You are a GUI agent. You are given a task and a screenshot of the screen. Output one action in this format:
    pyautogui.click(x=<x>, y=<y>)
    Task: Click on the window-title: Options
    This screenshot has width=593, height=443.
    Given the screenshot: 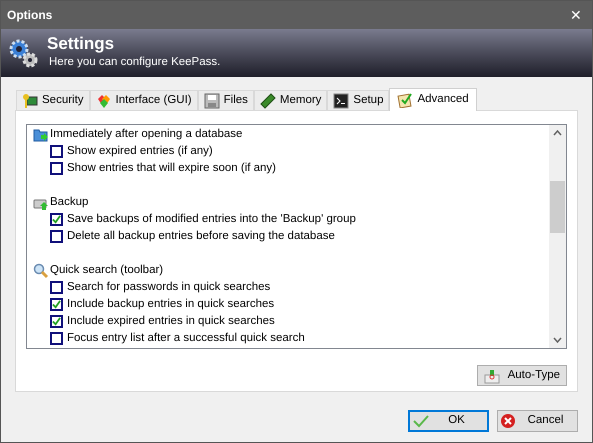 What is the action you would take?
    pyautogui.click(x=29, y=15)
    